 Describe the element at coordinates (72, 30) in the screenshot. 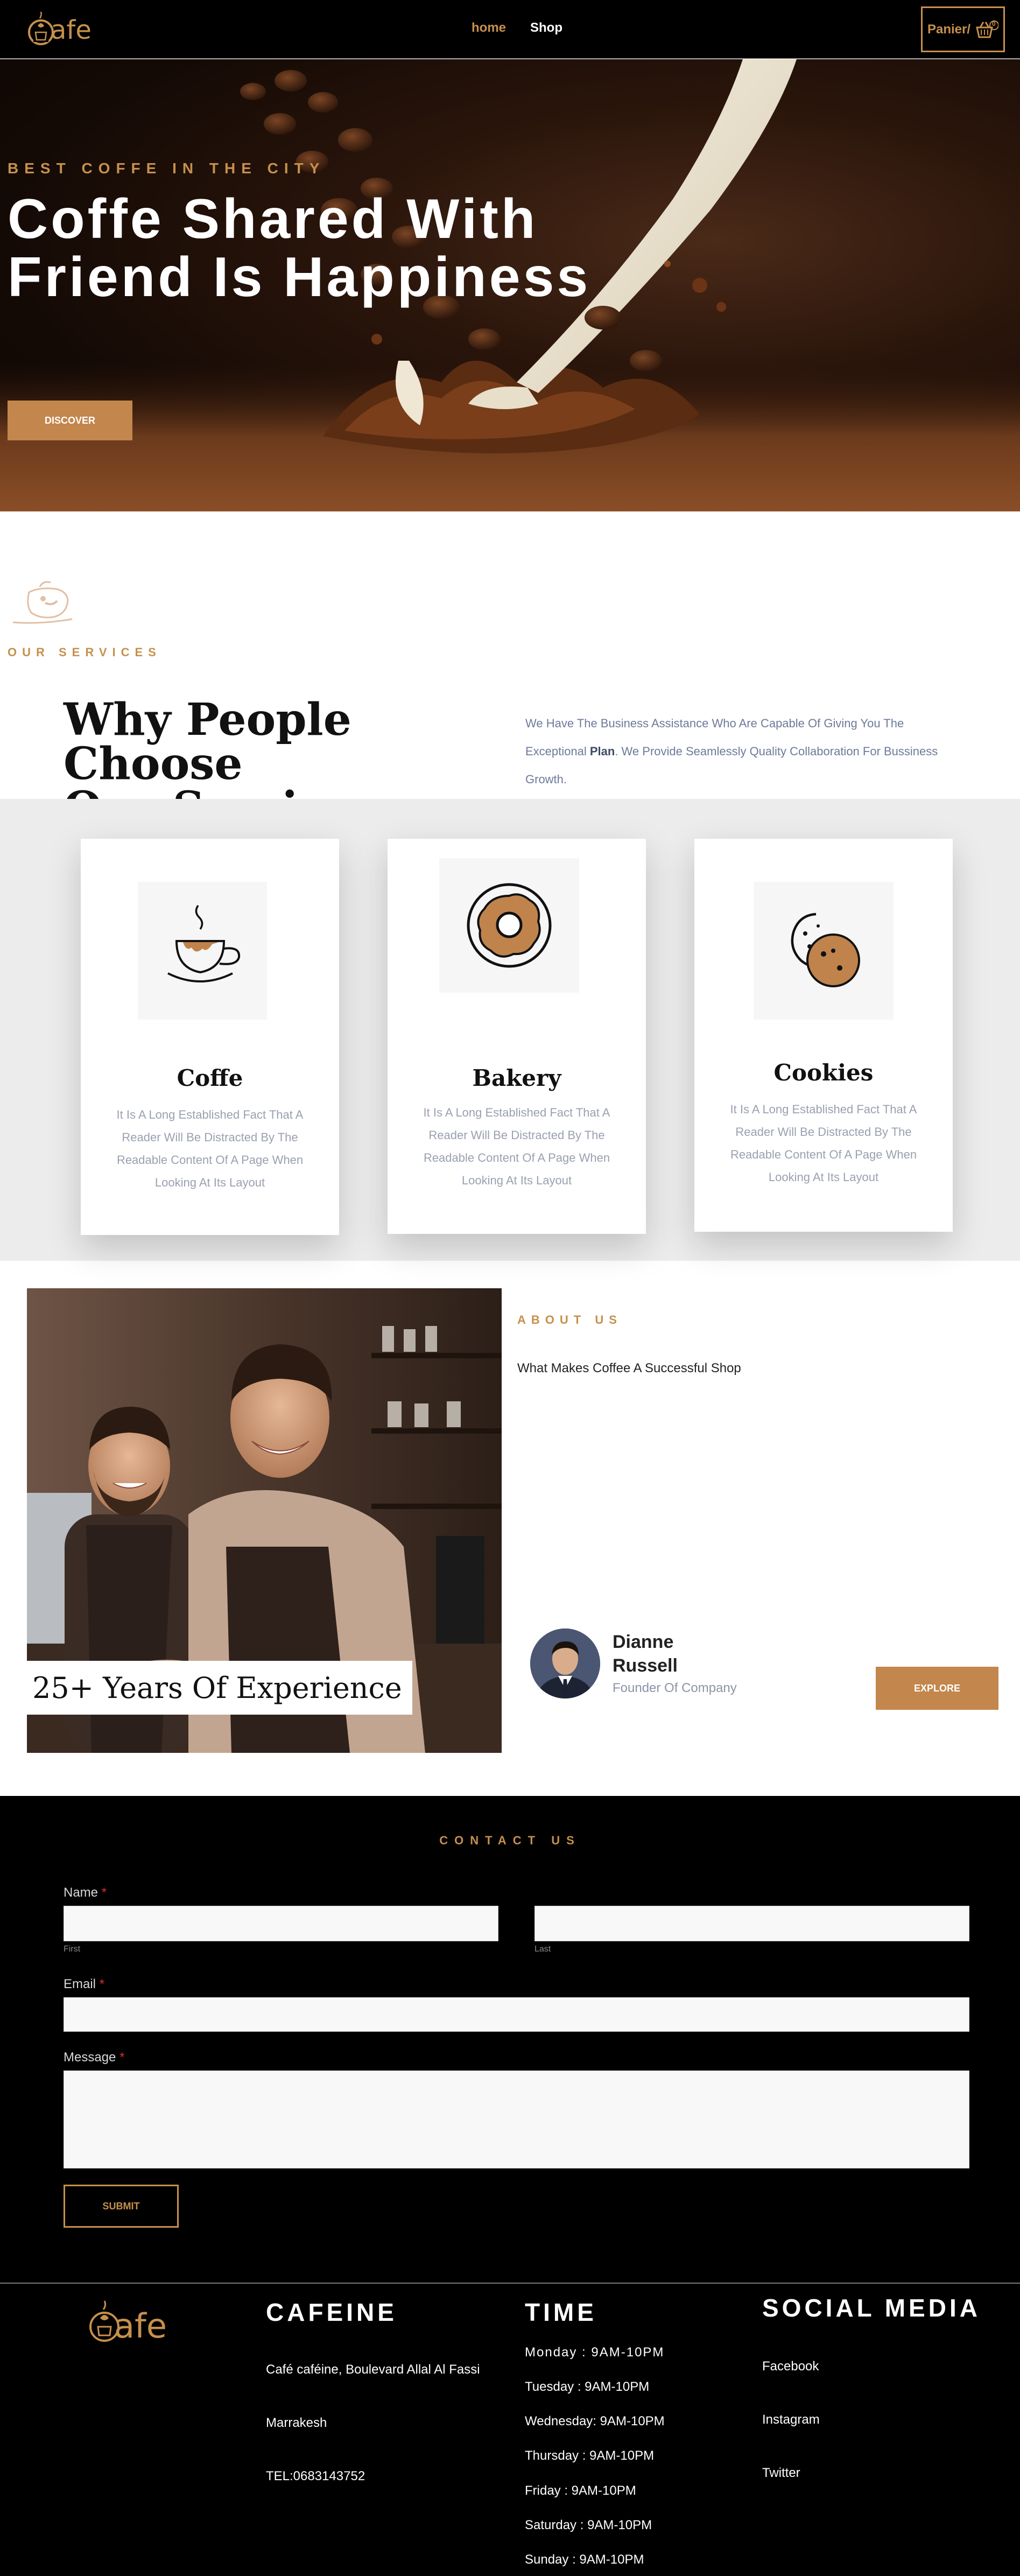

I see `logo-text: afe` at that location.